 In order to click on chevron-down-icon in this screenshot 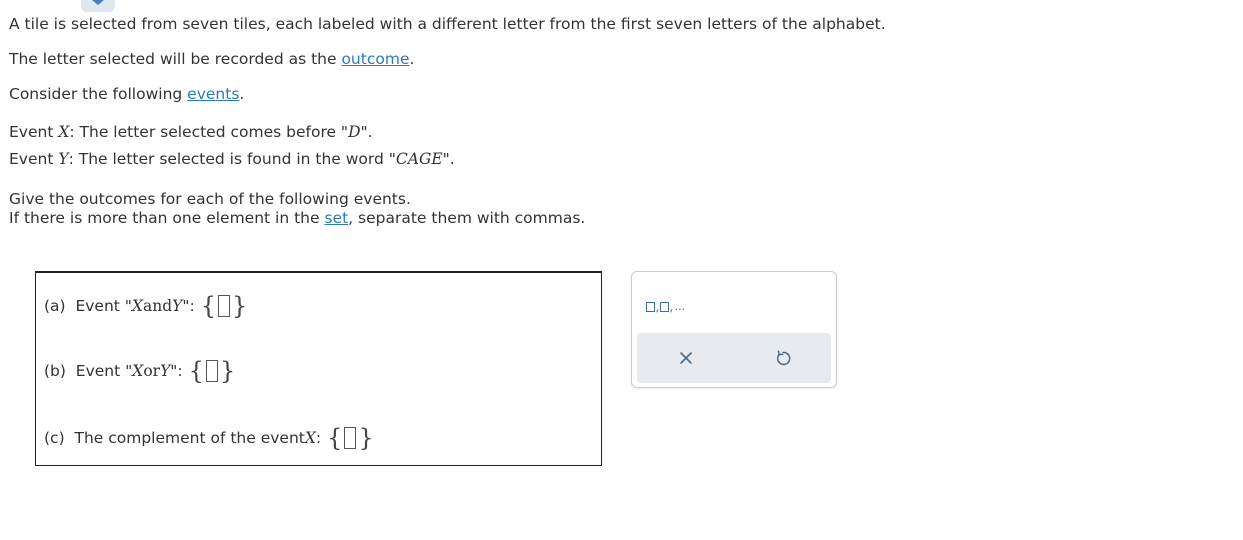, I will do `click(98, 2)`.